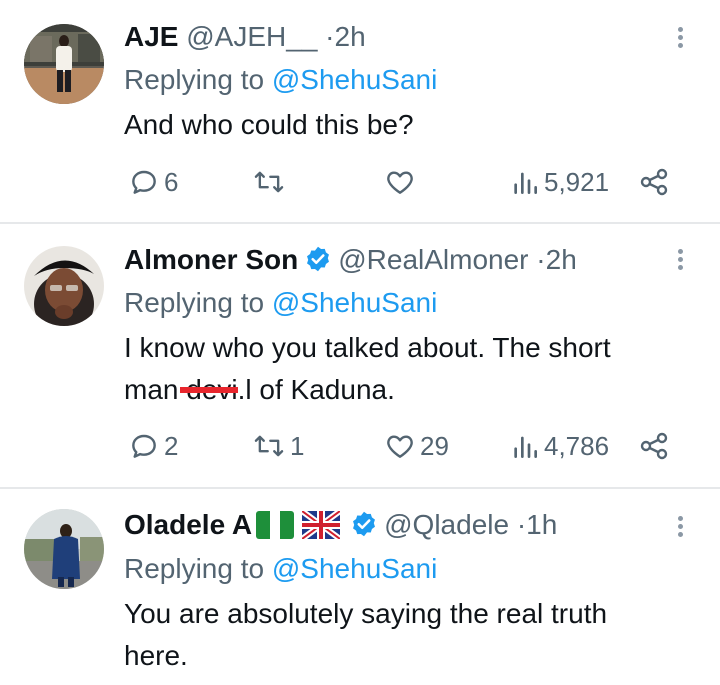  What do you see at coordinates (416, 446) in the screenshot?
I see `like-button: 29` at bounding box center [416, 446].